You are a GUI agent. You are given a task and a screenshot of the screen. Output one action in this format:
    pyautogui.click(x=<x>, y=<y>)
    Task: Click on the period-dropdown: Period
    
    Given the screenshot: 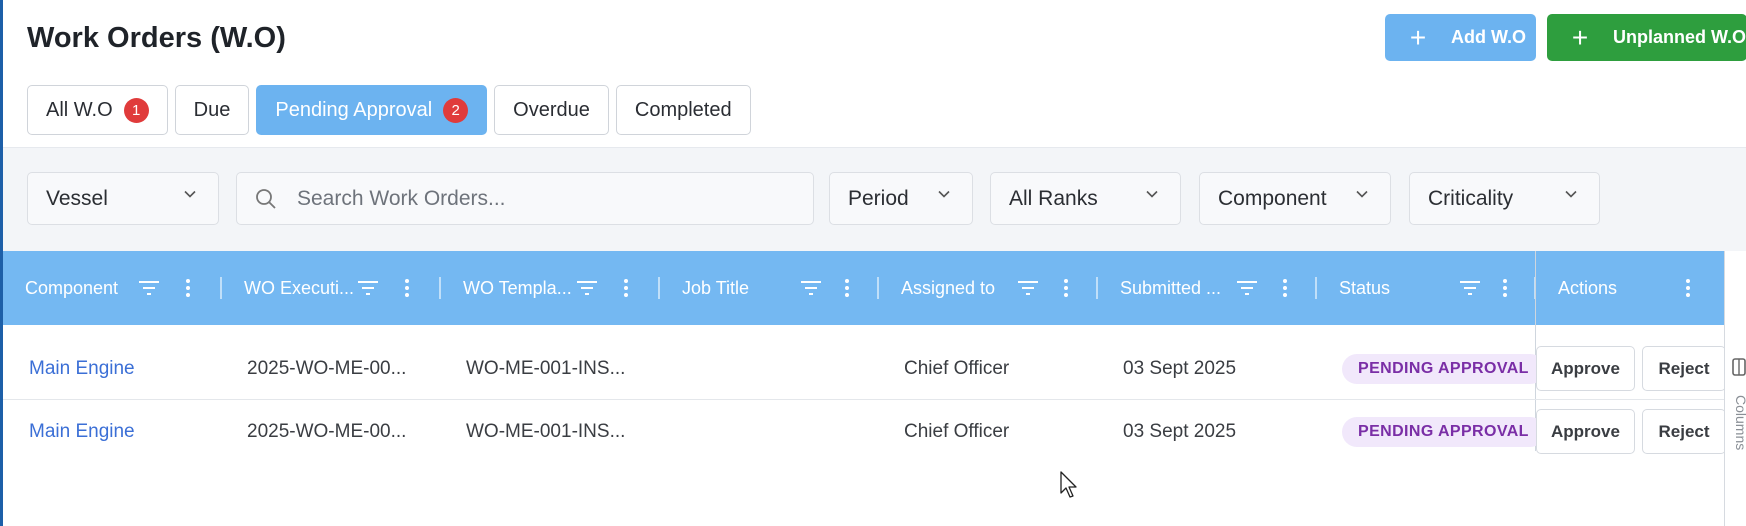 What is the action you would take?
    pyautogui.click(x=901, y=198)
    